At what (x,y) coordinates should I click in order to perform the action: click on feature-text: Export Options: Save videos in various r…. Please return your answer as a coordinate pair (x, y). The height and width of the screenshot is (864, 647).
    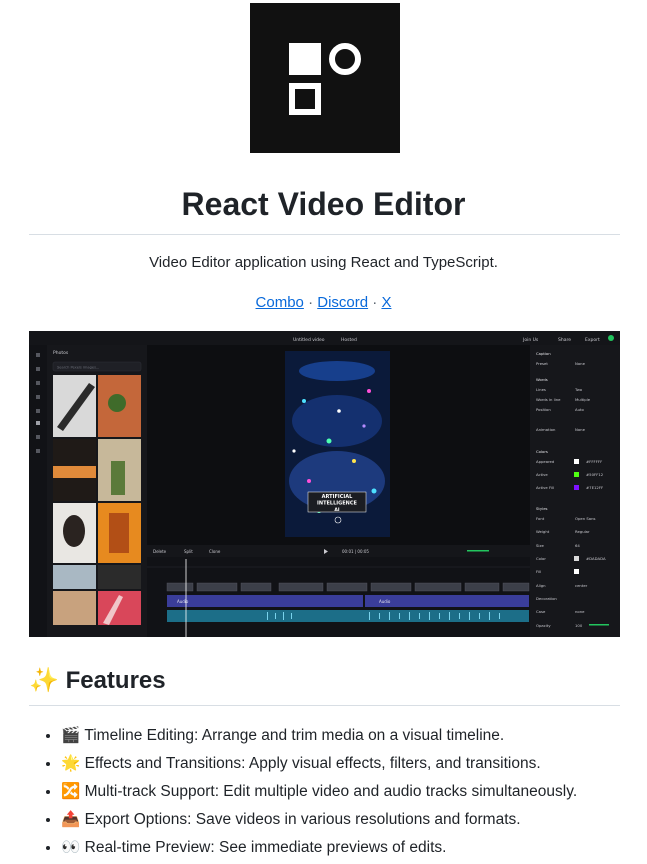
    Looking at the image, I should click on (302, 819).